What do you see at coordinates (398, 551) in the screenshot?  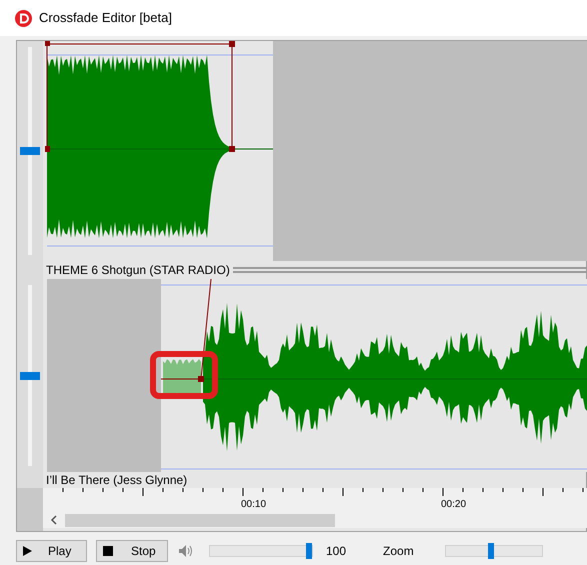 I see `zoom-label: Zoom` at bounding box center [398, 551].